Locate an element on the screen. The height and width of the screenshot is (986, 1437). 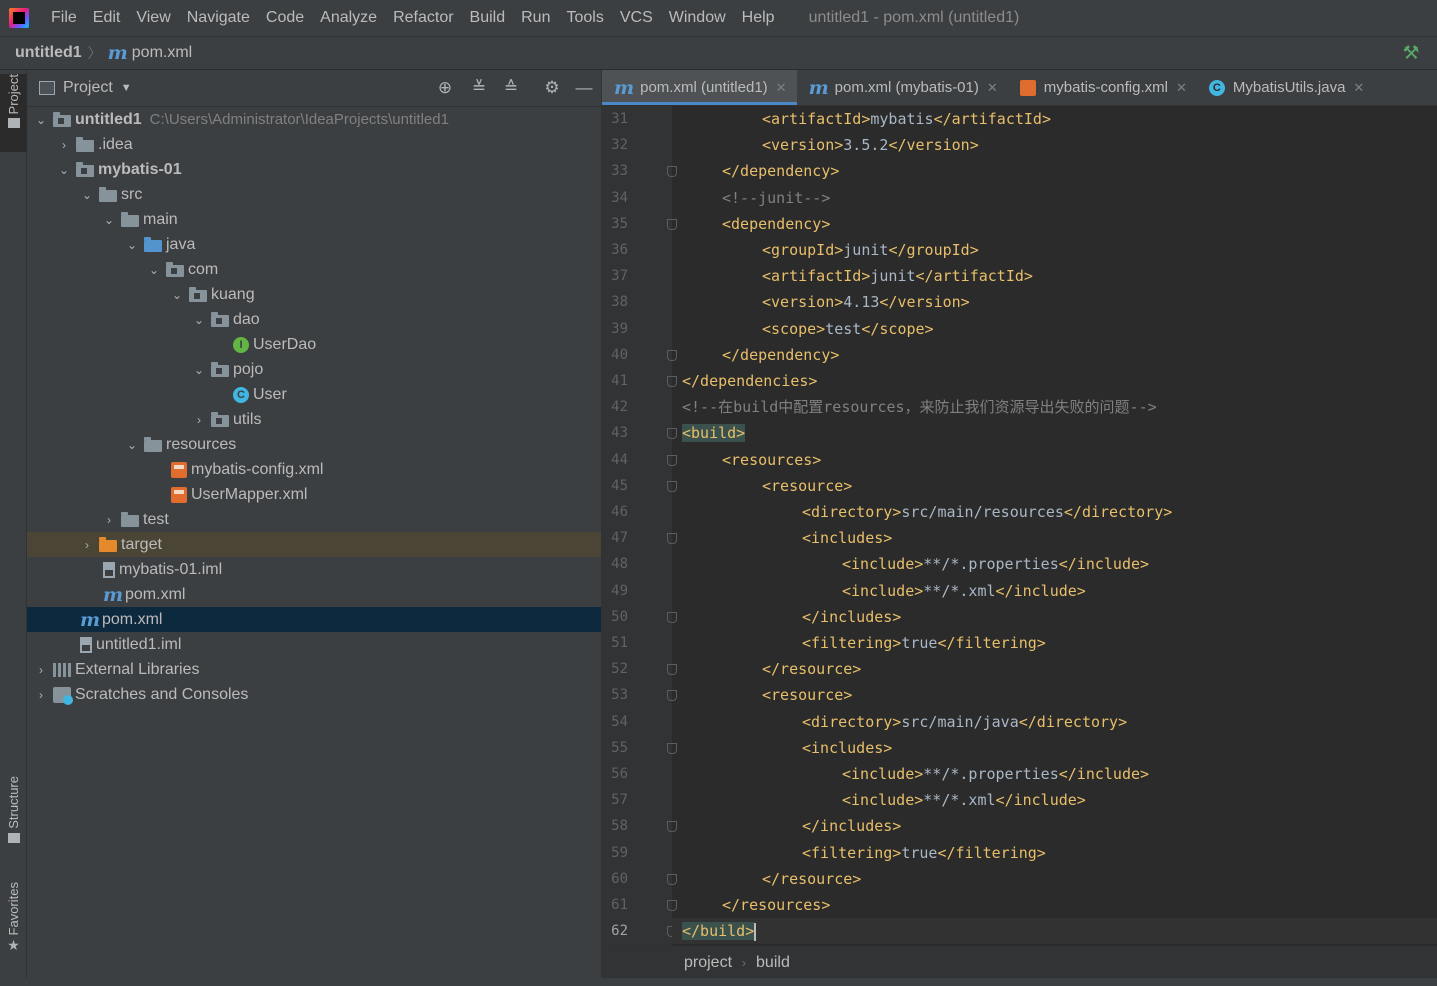
code-line: </build> is located at coordinates (1054, 931).